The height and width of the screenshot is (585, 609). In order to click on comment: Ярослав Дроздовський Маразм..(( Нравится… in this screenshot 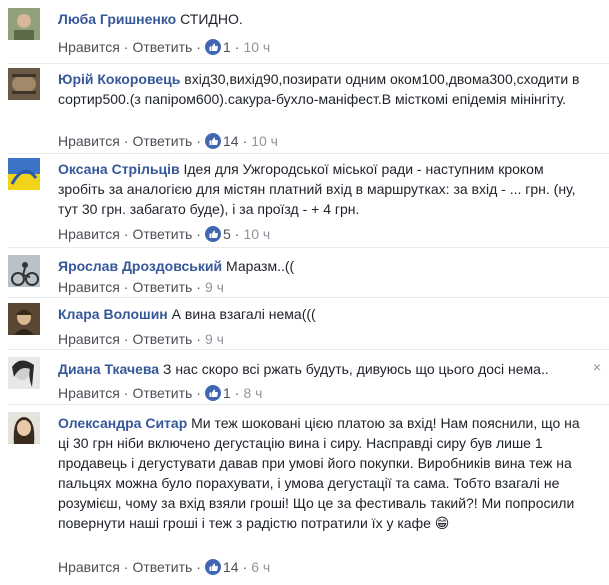, I will do `click(304, 273)`.